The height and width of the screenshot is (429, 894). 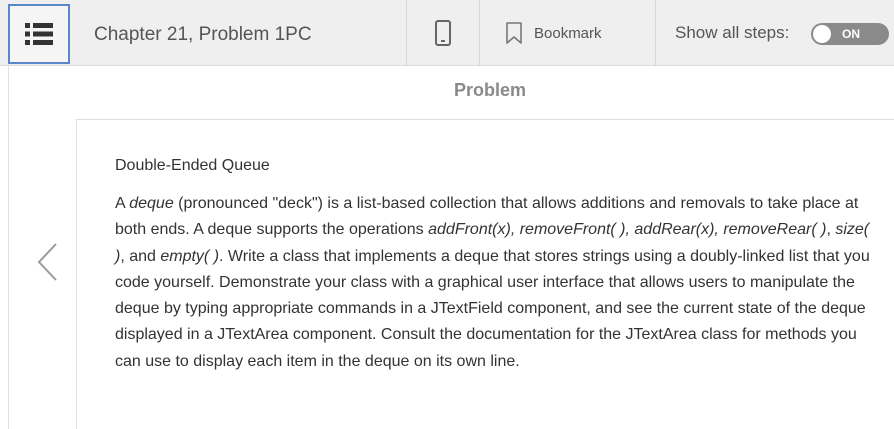 I want to click on bookmark-button: Bookmark, so click(x=567, y=33).